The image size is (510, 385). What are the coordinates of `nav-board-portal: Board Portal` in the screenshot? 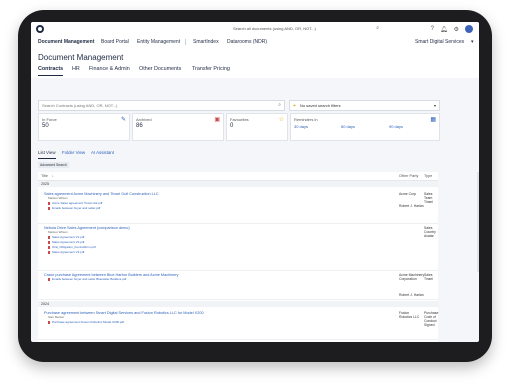 It's located at (115, 42).